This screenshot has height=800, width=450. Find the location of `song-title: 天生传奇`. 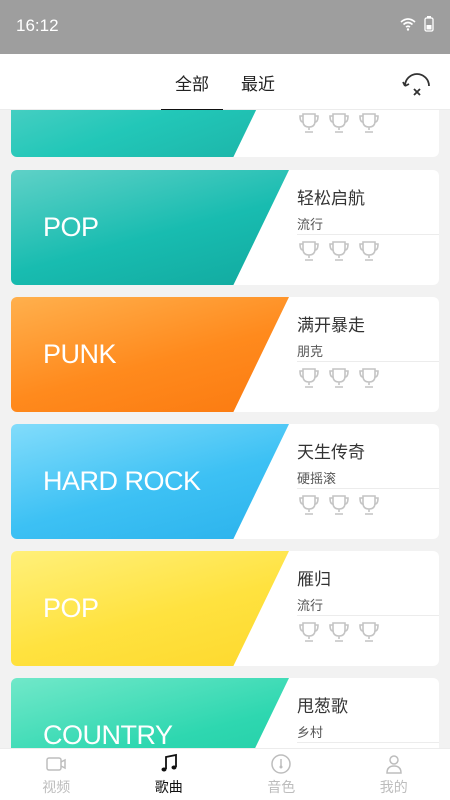

song-title: 天生传奇 is located at coordinates (331, 453).